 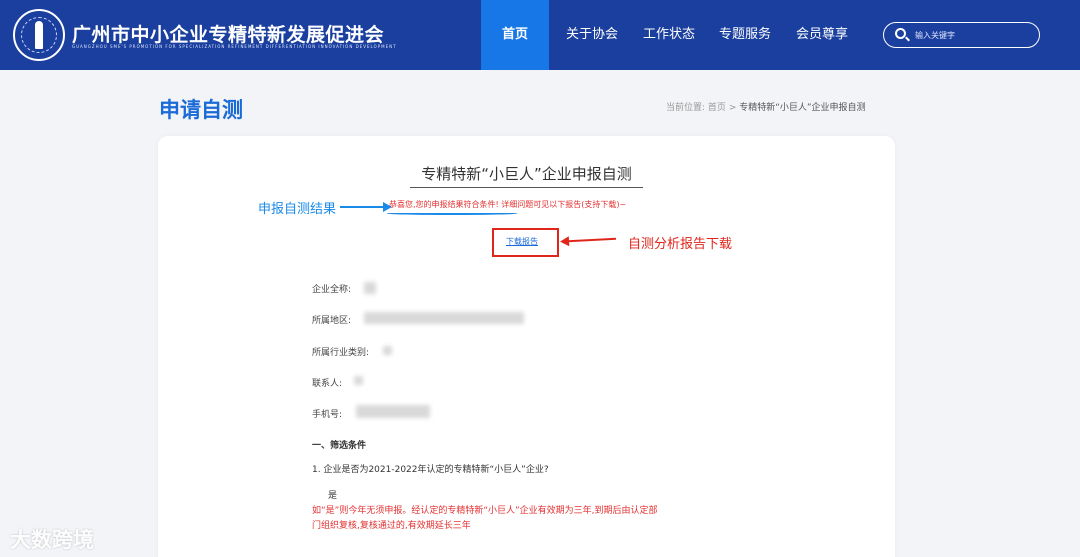 I want to click on watermark-logo: 大数跨境, so click(x=52, y=540).